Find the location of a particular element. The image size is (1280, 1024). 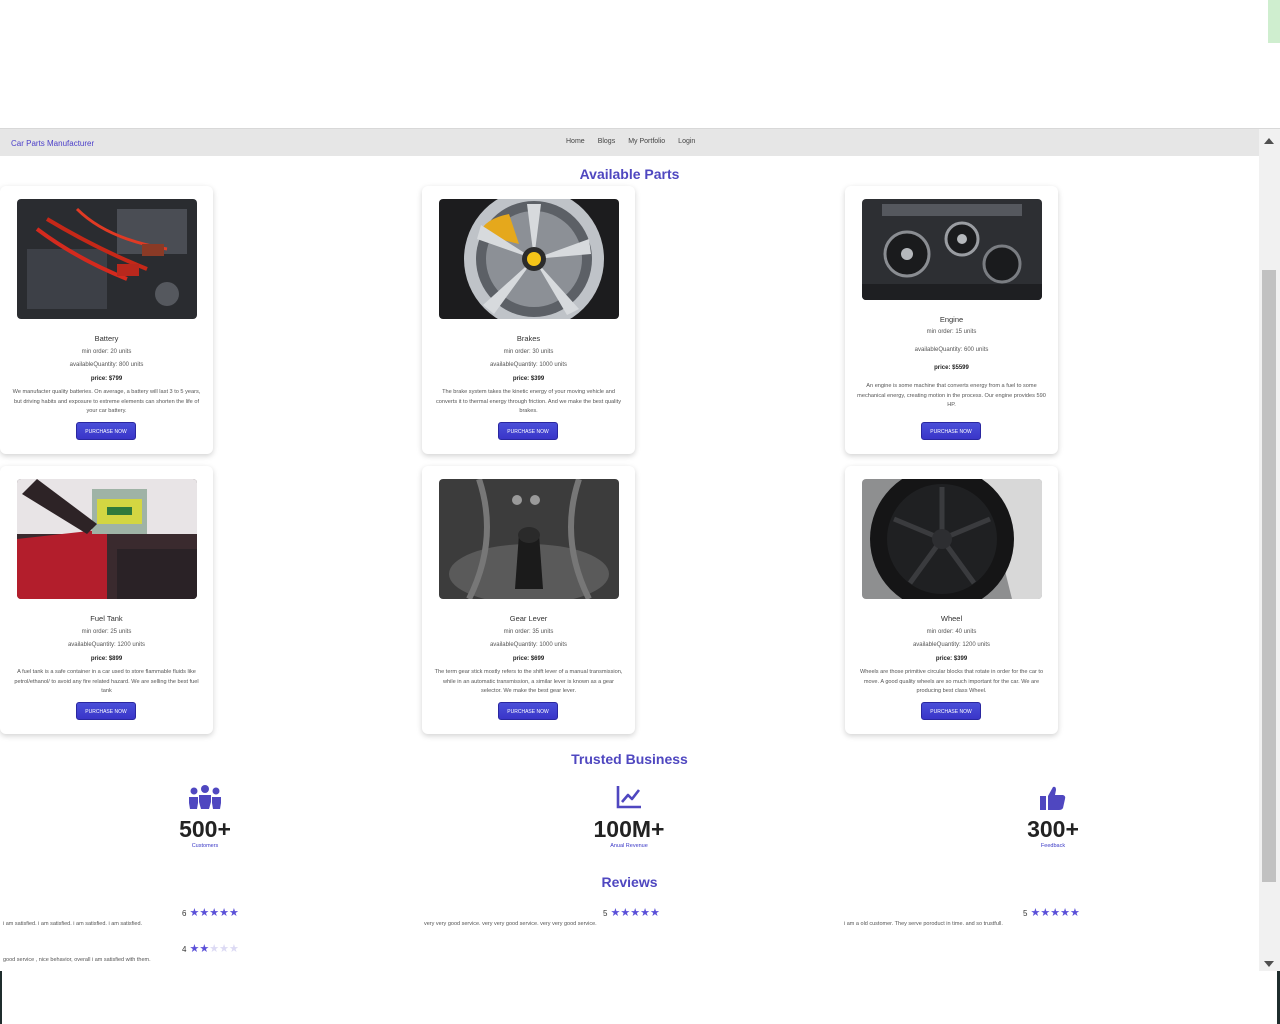

scroll-up-arrow-icon is located at coordinates (1269, 141).